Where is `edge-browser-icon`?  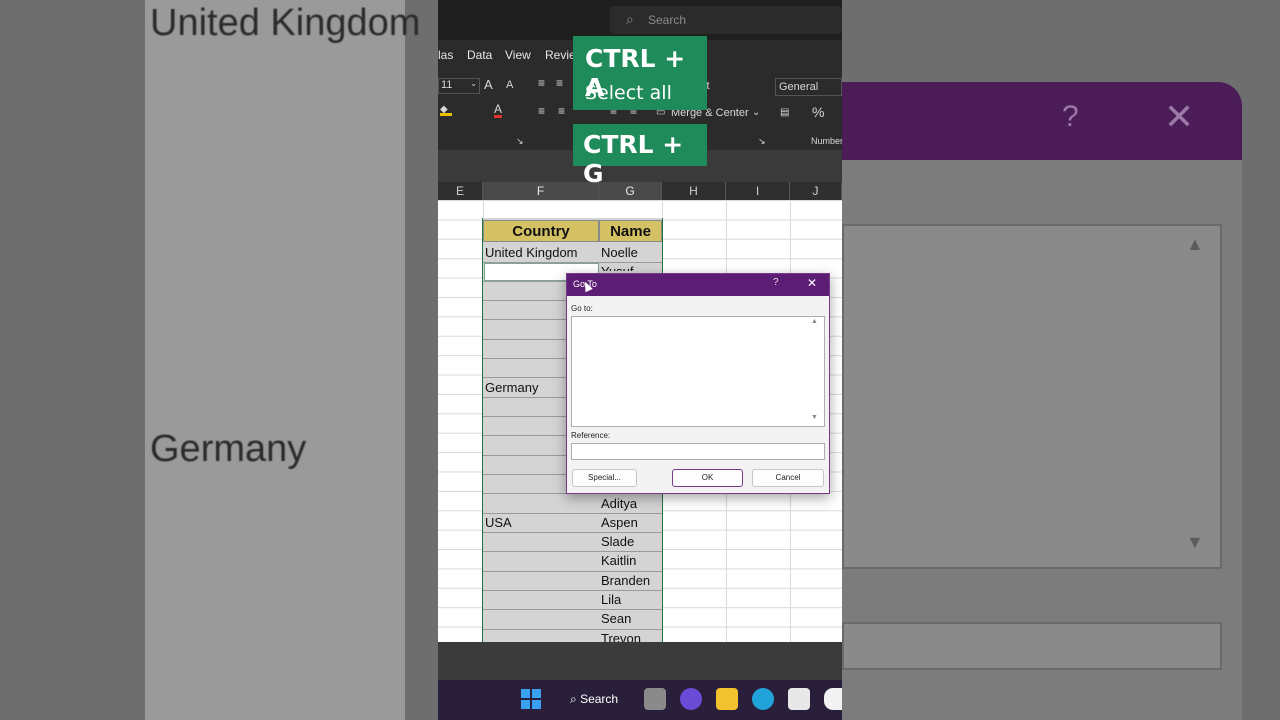
edge-browser-icon is located at coordinates (763, 699).